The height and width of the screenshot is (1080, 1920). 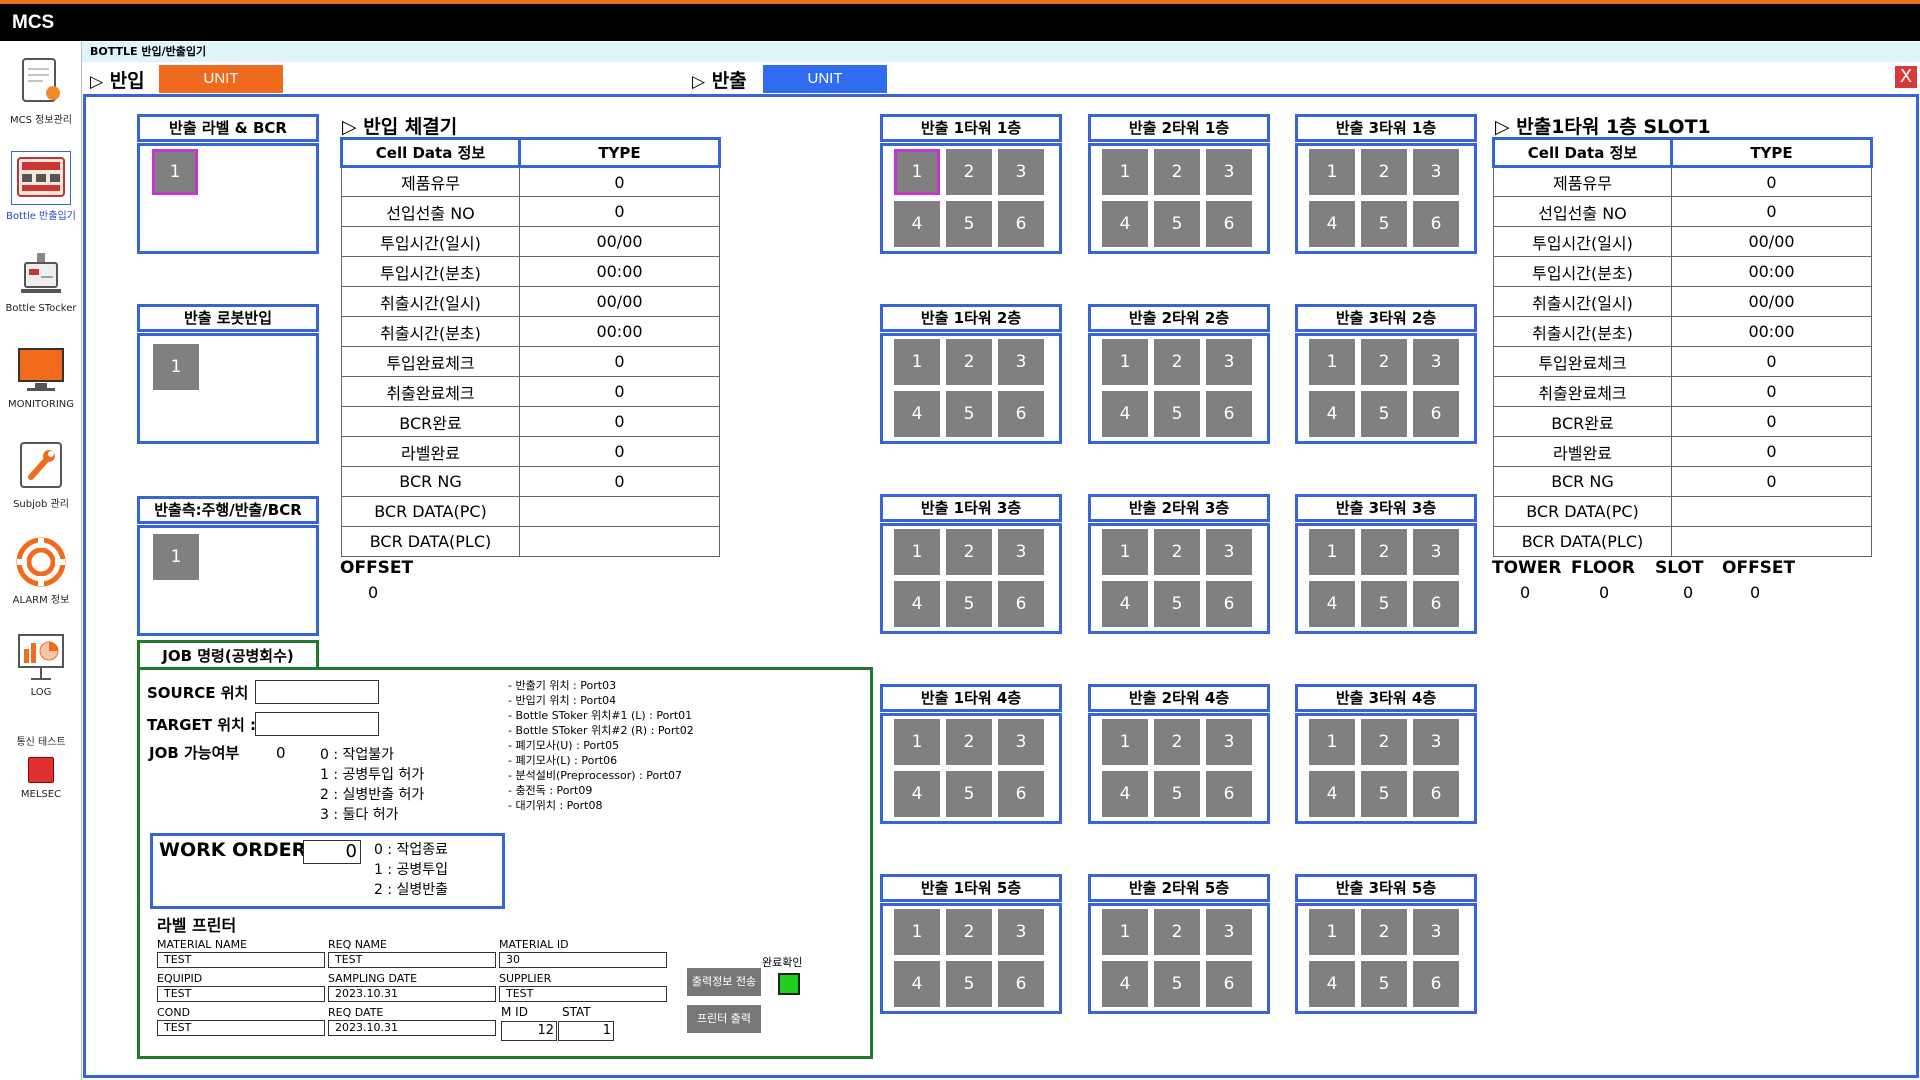 What do you see at coordinates (176, 367) in the screenshot?
I see `robot-in-cell: 1` at bounding box center [176, 367].